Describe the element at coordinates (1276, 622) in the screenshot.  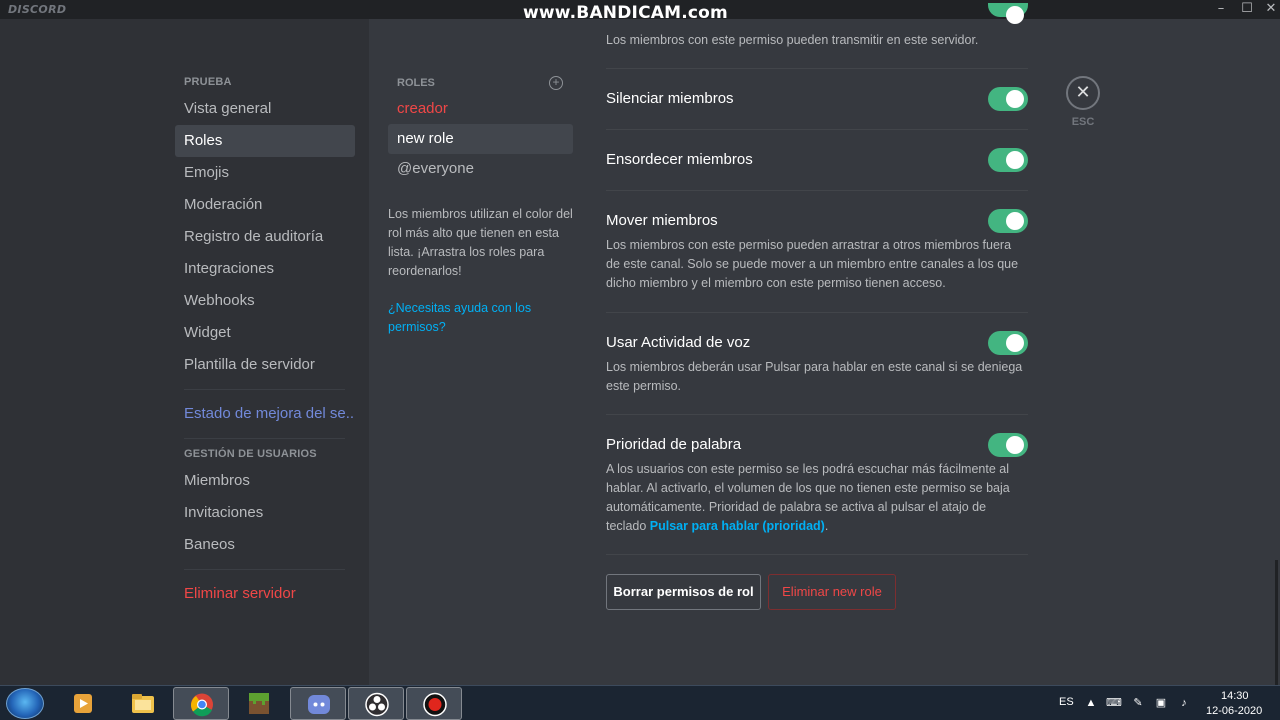
I see `scrollbar` at that location.